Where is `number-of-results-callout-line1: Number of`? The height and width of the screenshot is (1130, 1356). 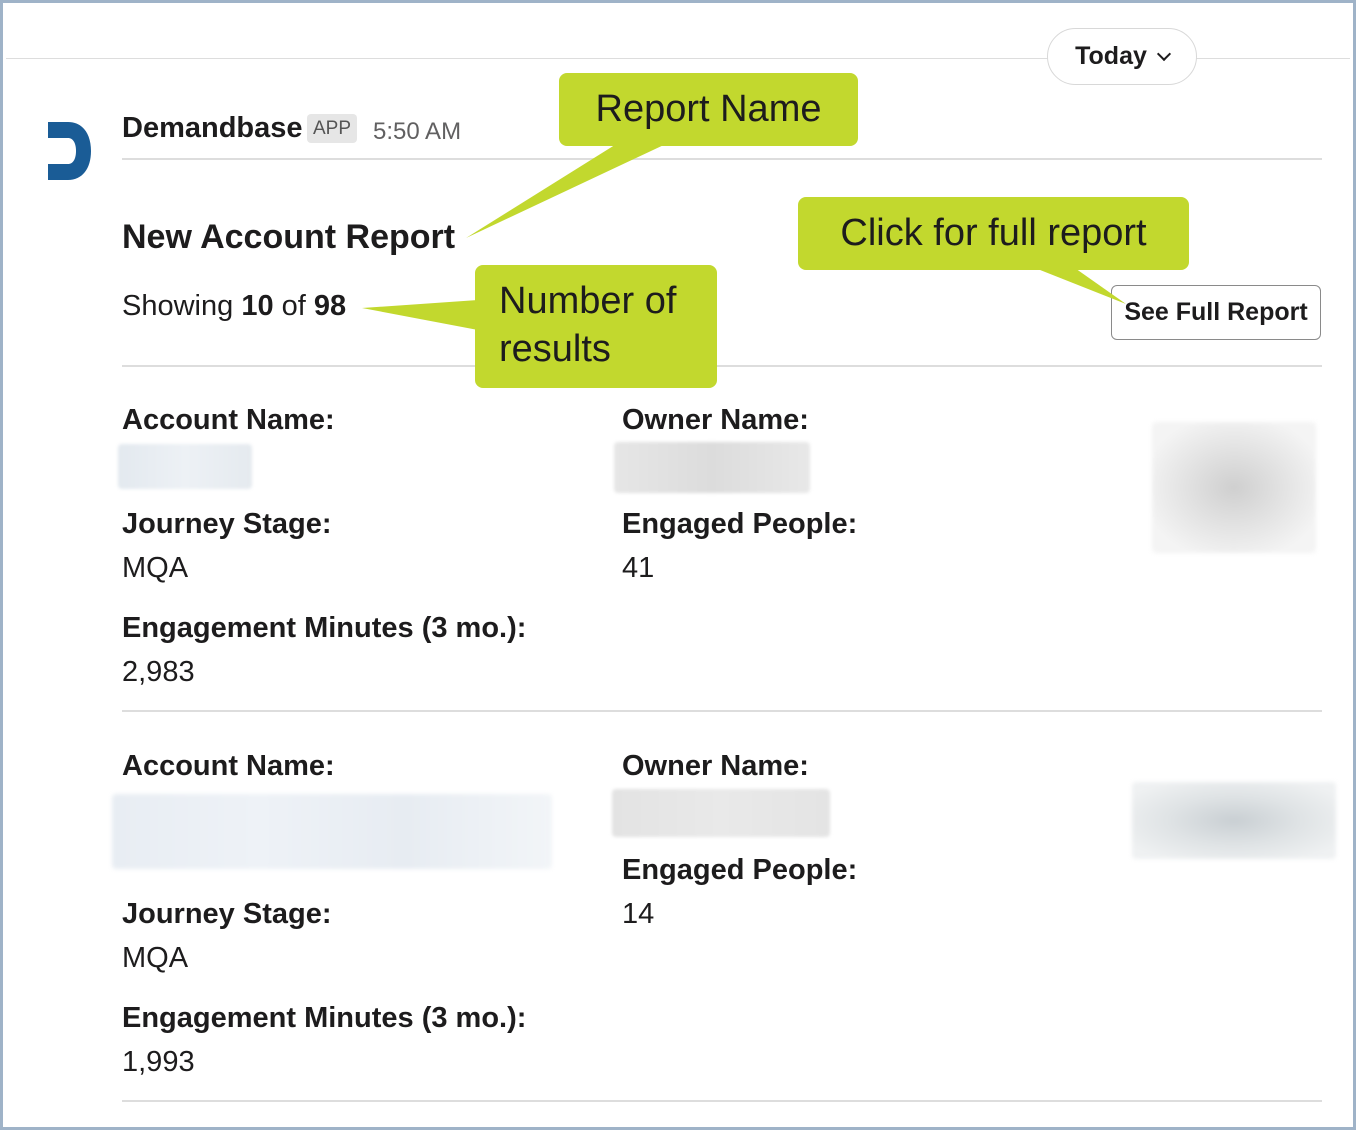
number-of-results-callout-line1: Number of is located at coordinates (588, 301).